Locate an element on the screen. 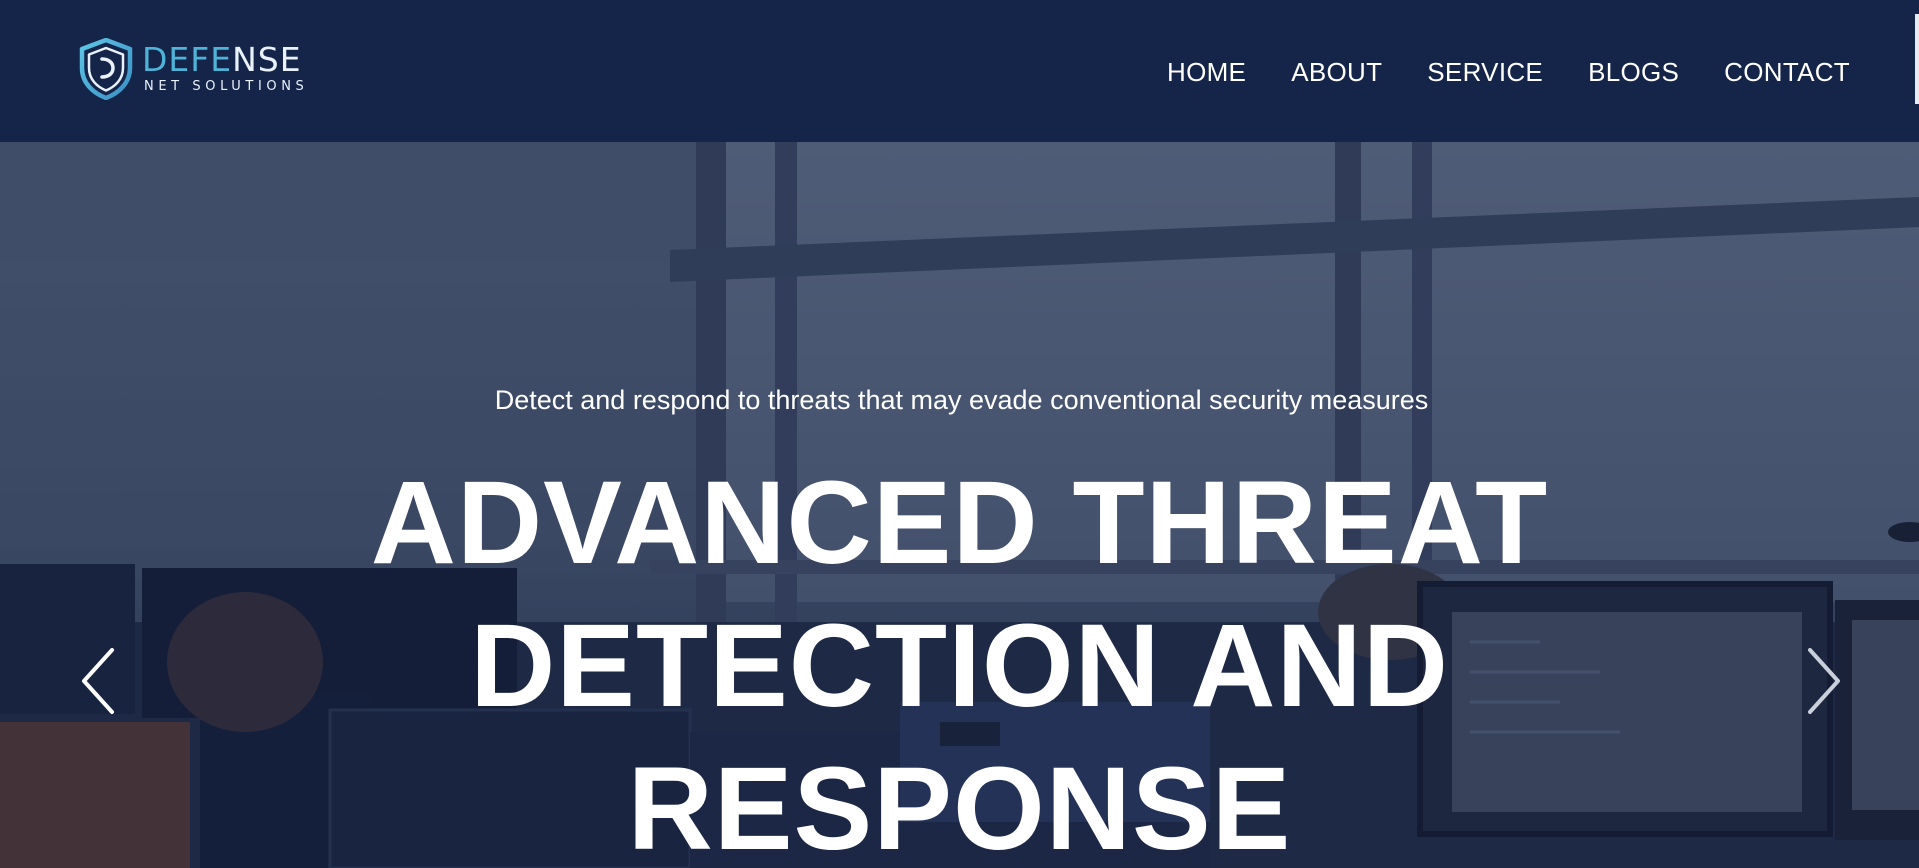  nav-item-contact: CONTACT is located at coordinates (1787, 72).